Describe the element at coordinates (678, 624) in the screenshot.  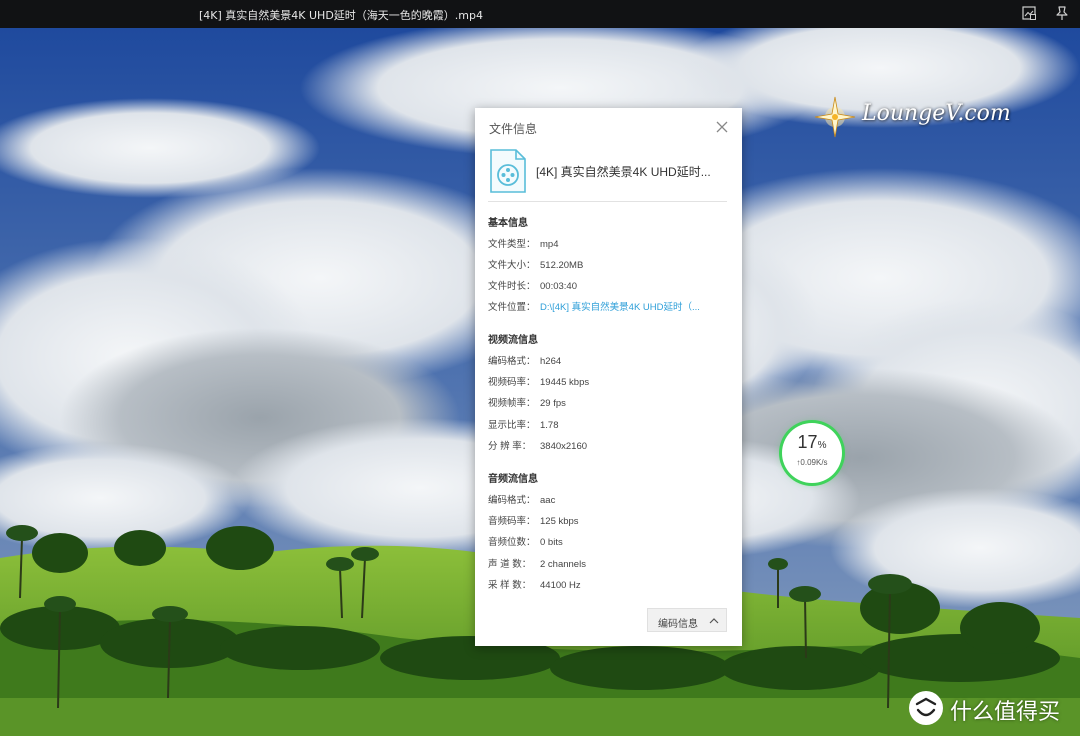
I see `codec-info-label: 编码信息` at that location.